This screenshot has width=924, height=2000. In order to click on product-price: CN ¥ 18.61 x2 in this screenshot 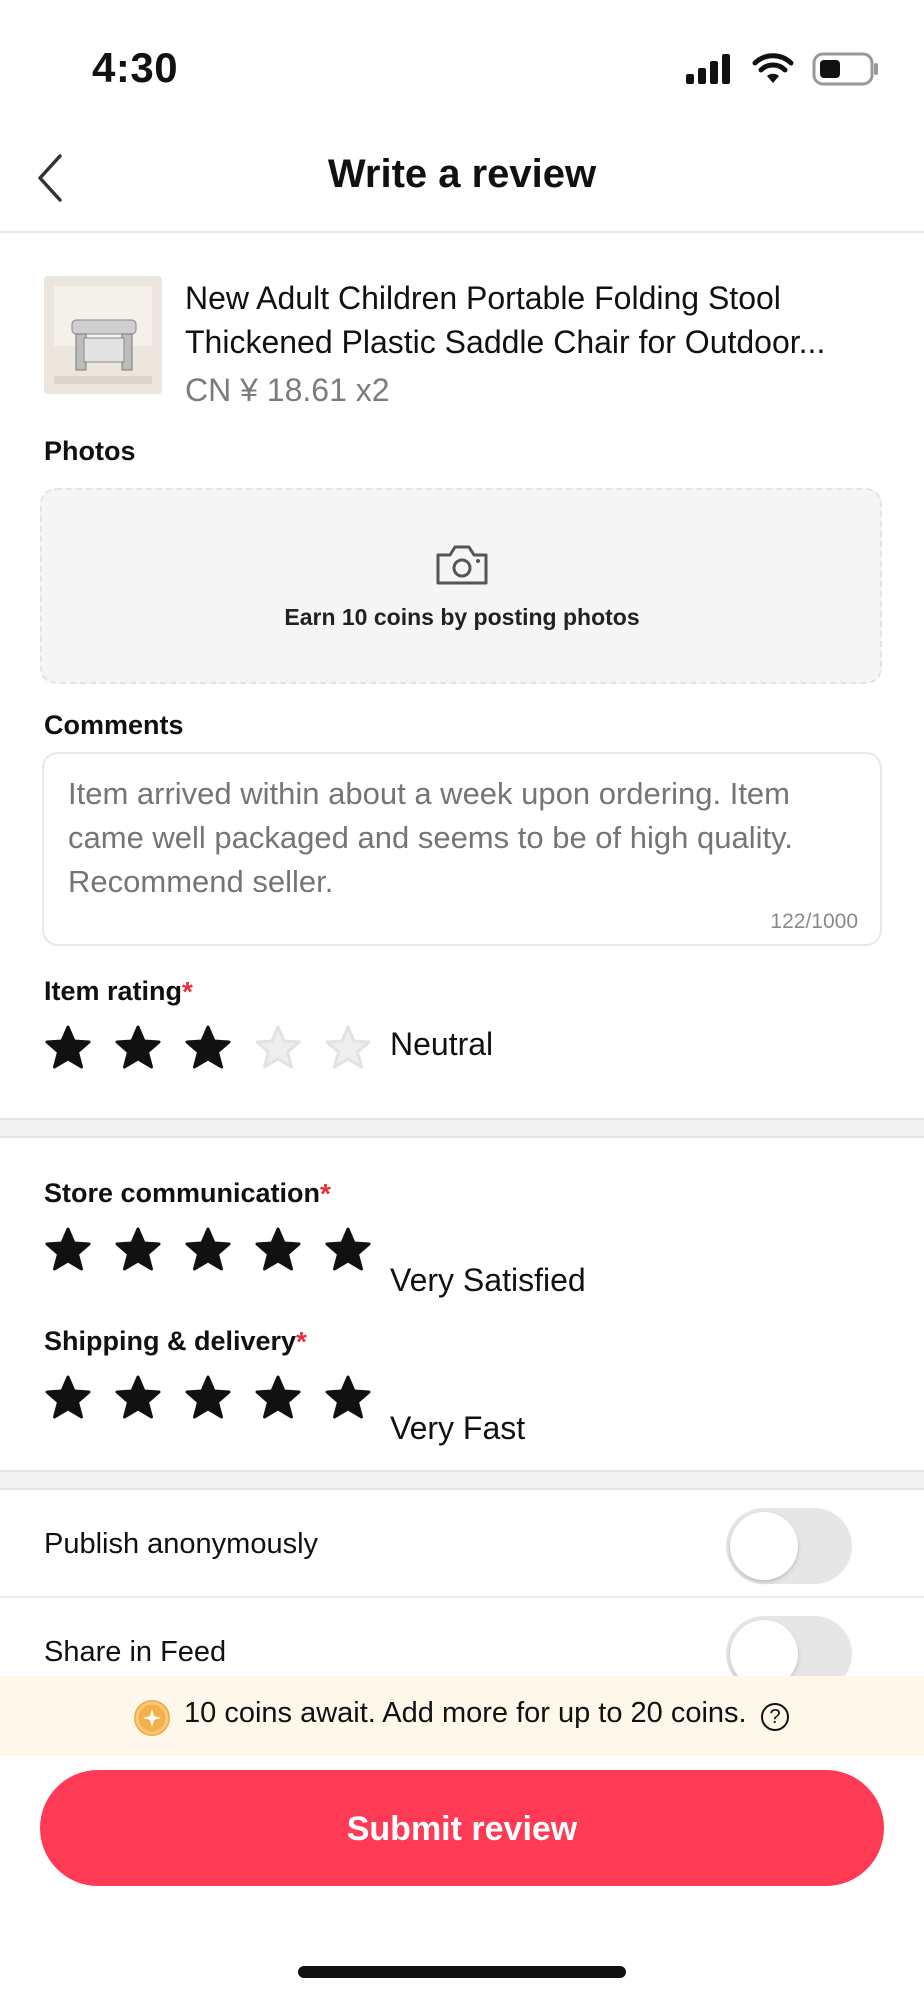, I will do `click(287, 390)`.